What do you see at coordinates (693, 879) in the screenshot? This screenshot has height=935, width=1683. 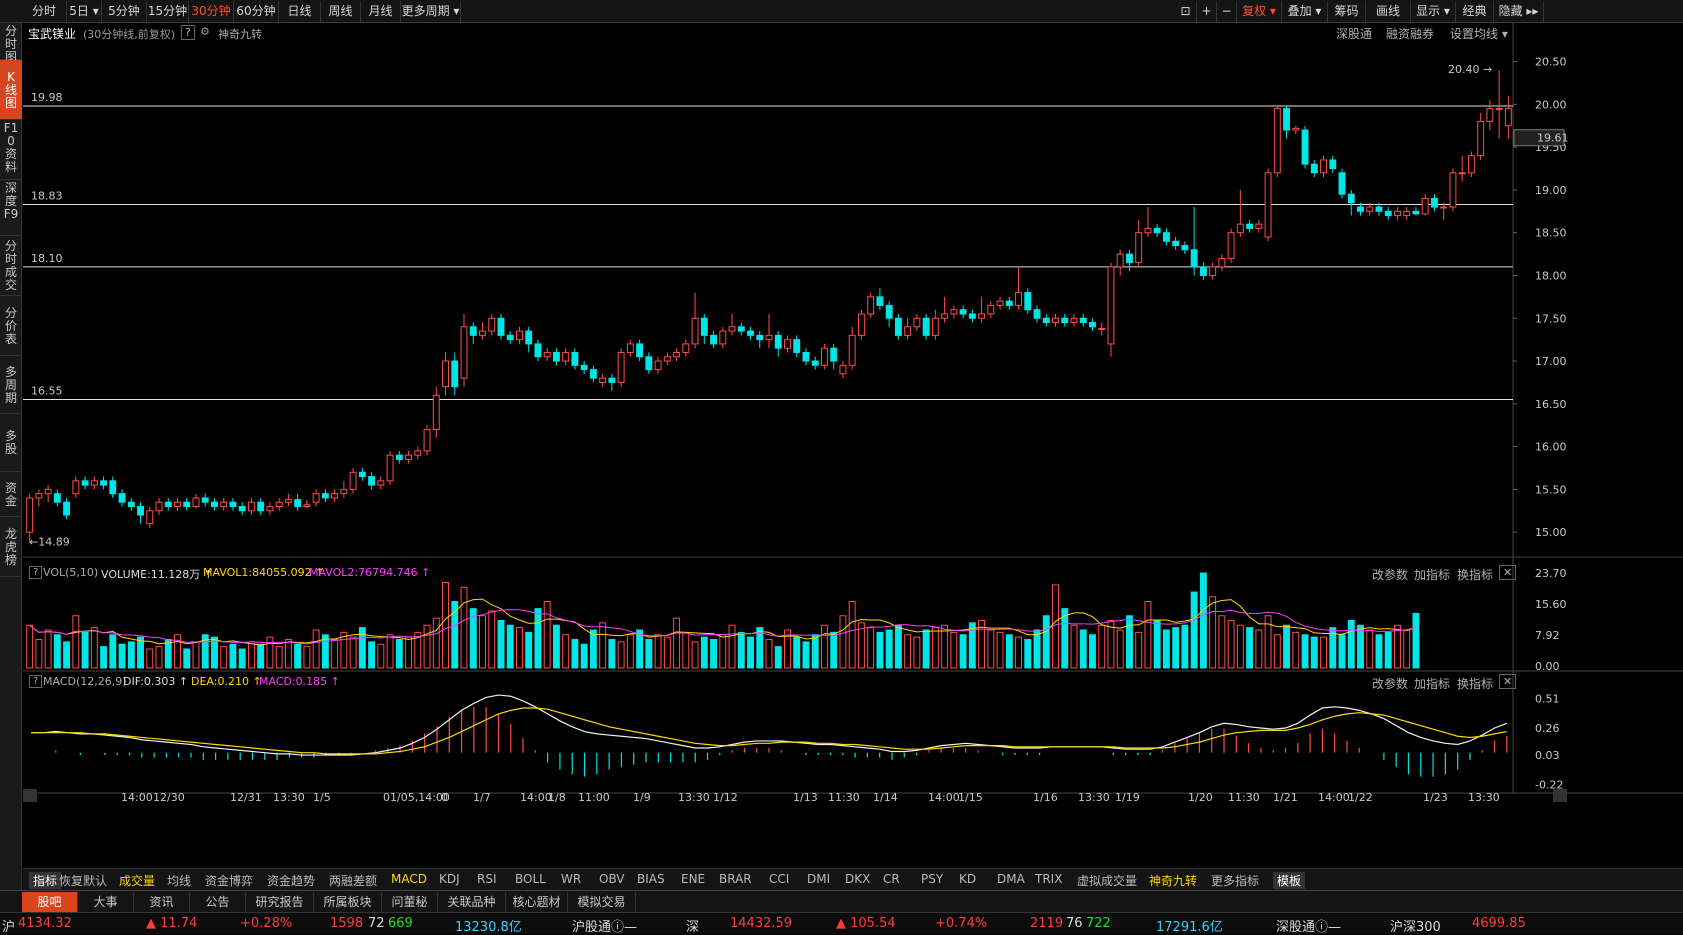 I see `indicator-14: ENE` at bounding box center [693, 879].